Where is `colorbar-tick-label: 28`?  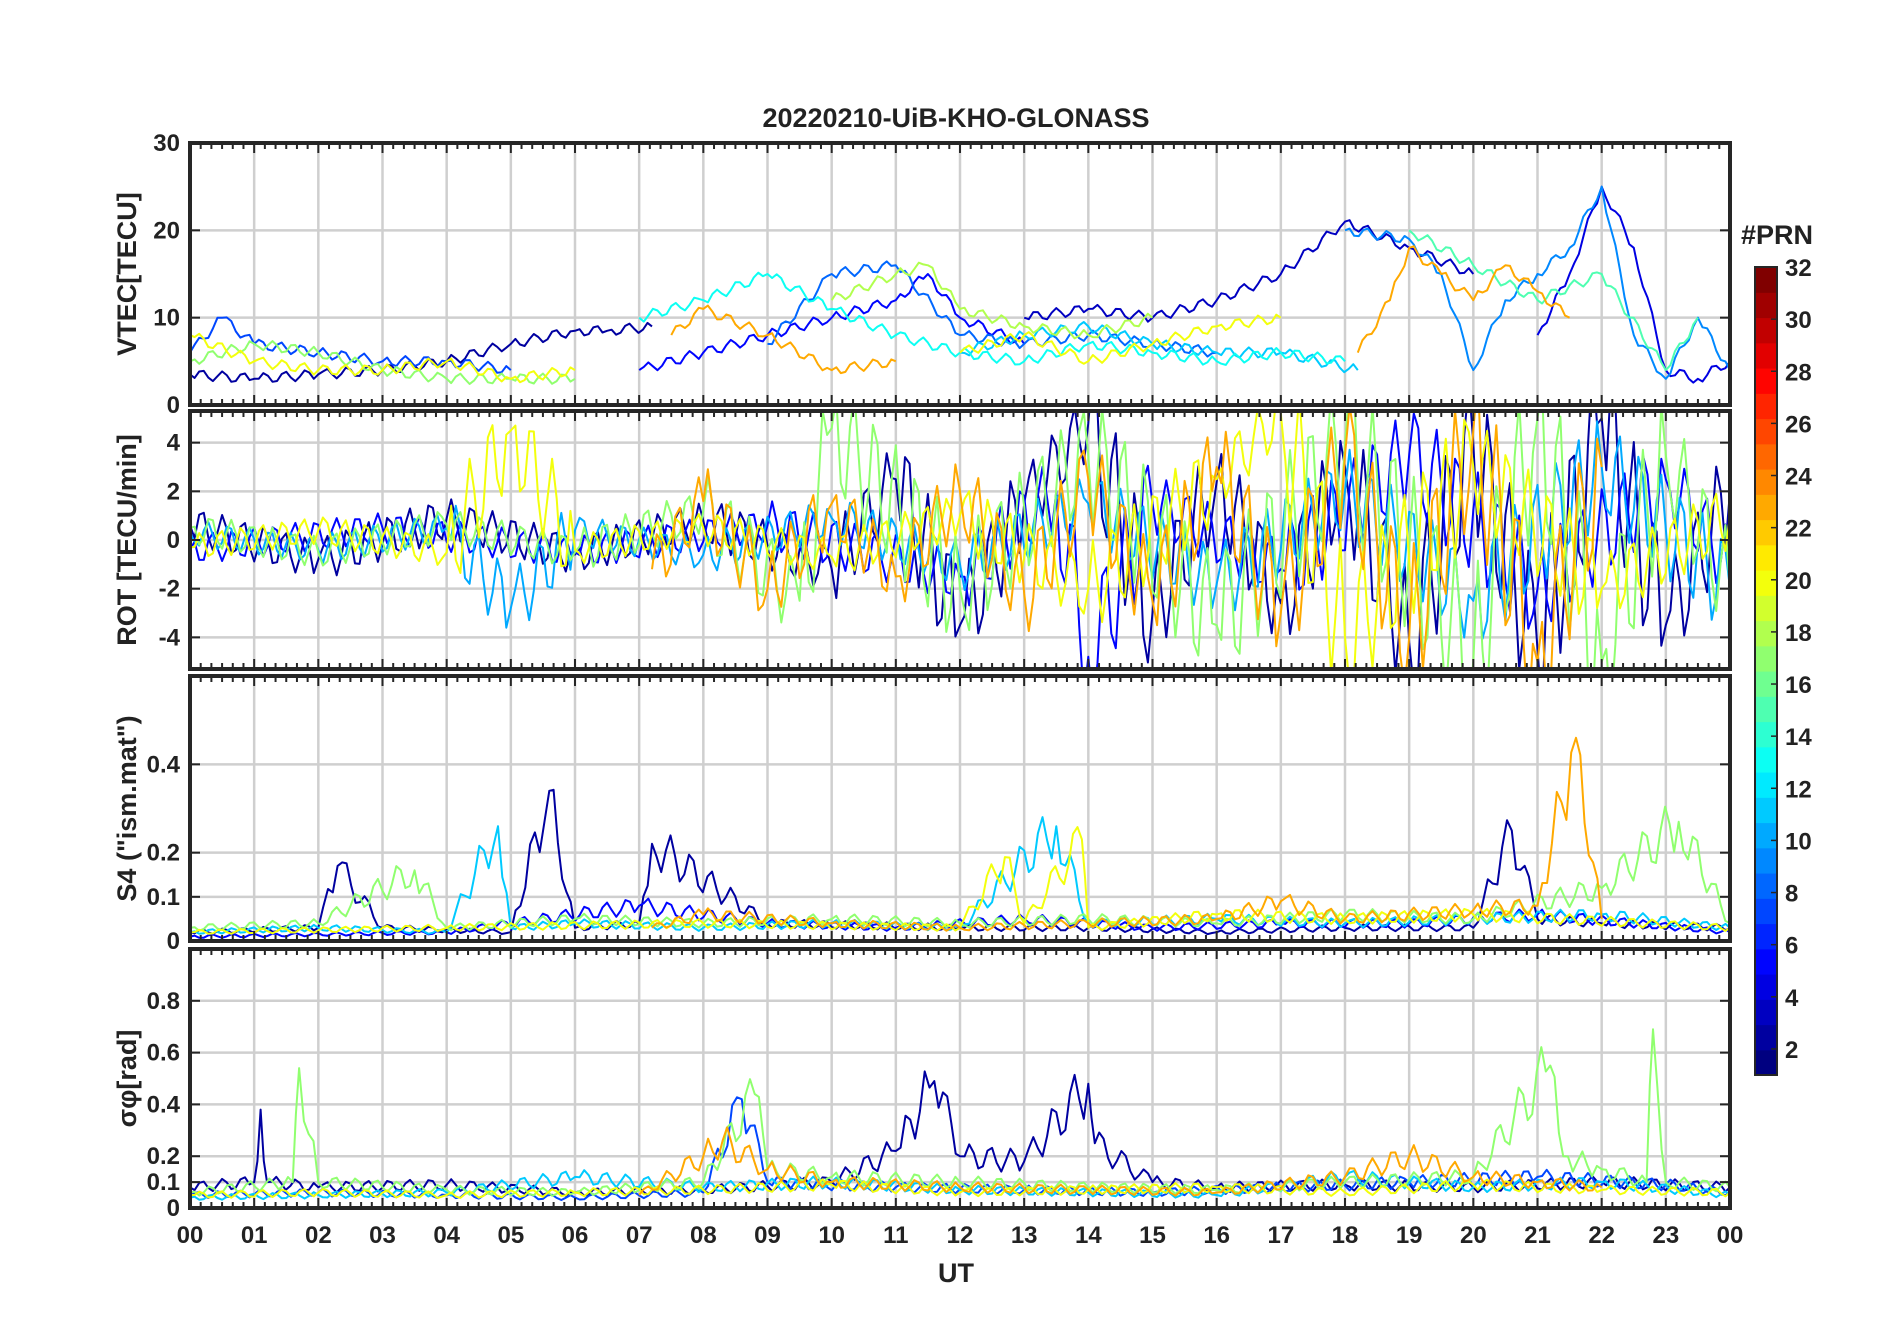 colorbar-tick-label: 28 is located at coordinates (1798, 372).